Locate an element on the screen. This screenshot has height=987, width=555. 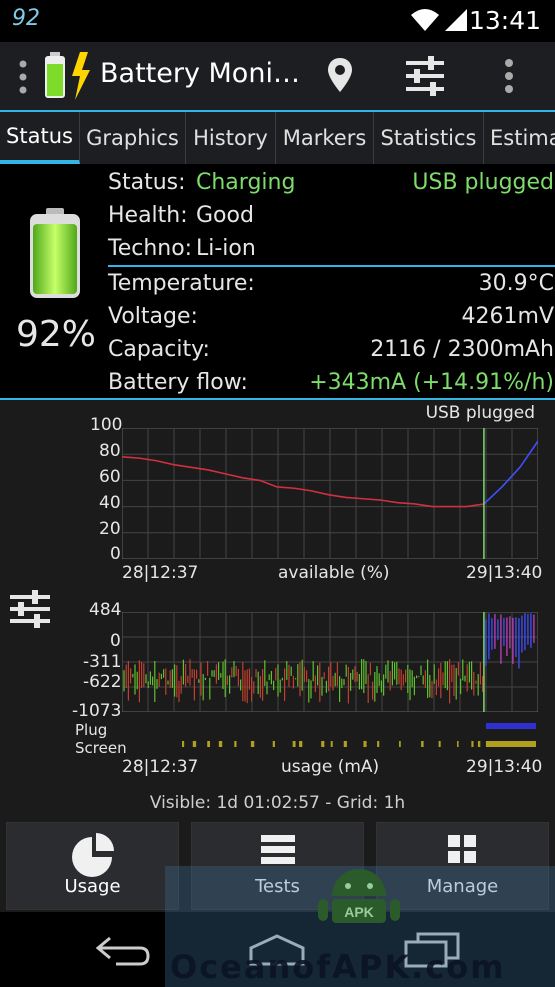
wifi-icon is located at coordinates (439, 20).